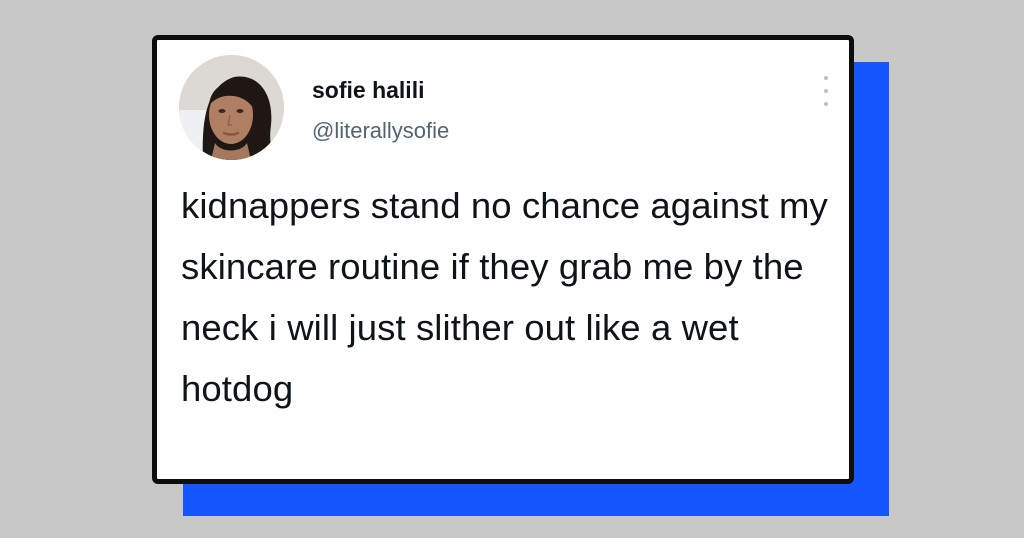  I want to click on display-name: sofie halili, so click(368, 90).